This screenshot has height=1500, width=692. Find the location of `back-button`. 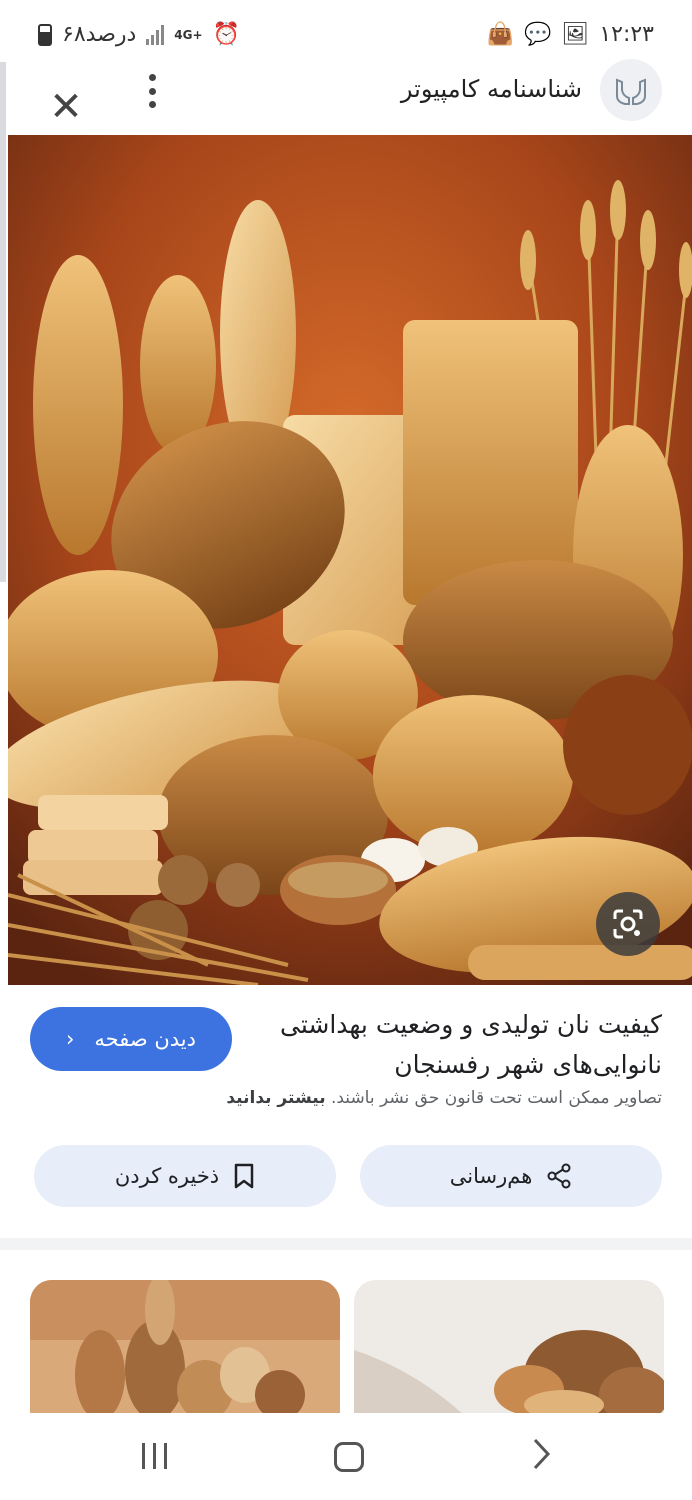

back-button is located at coordinates (541, 1458).